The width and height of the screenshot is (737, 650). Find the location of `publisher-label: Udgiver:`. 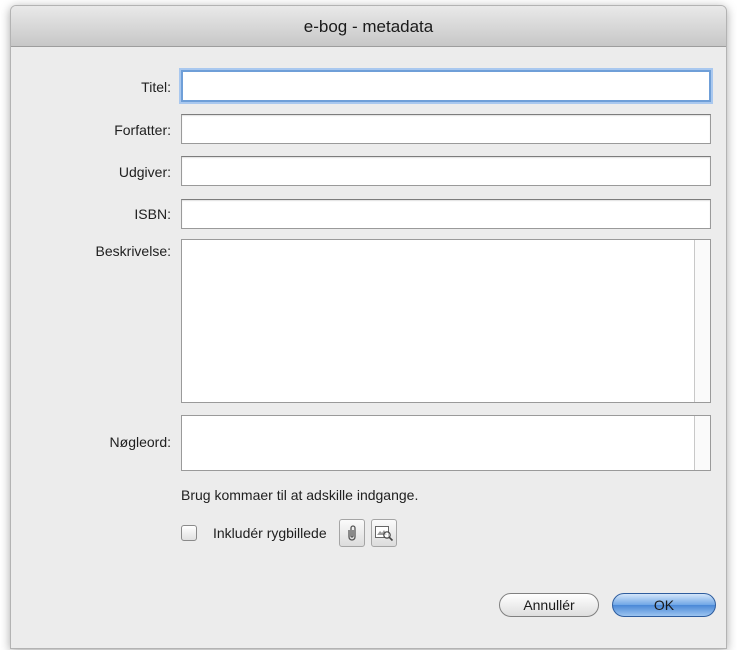

publisher-label: Udgiver: is located at coordinates (144, 172).